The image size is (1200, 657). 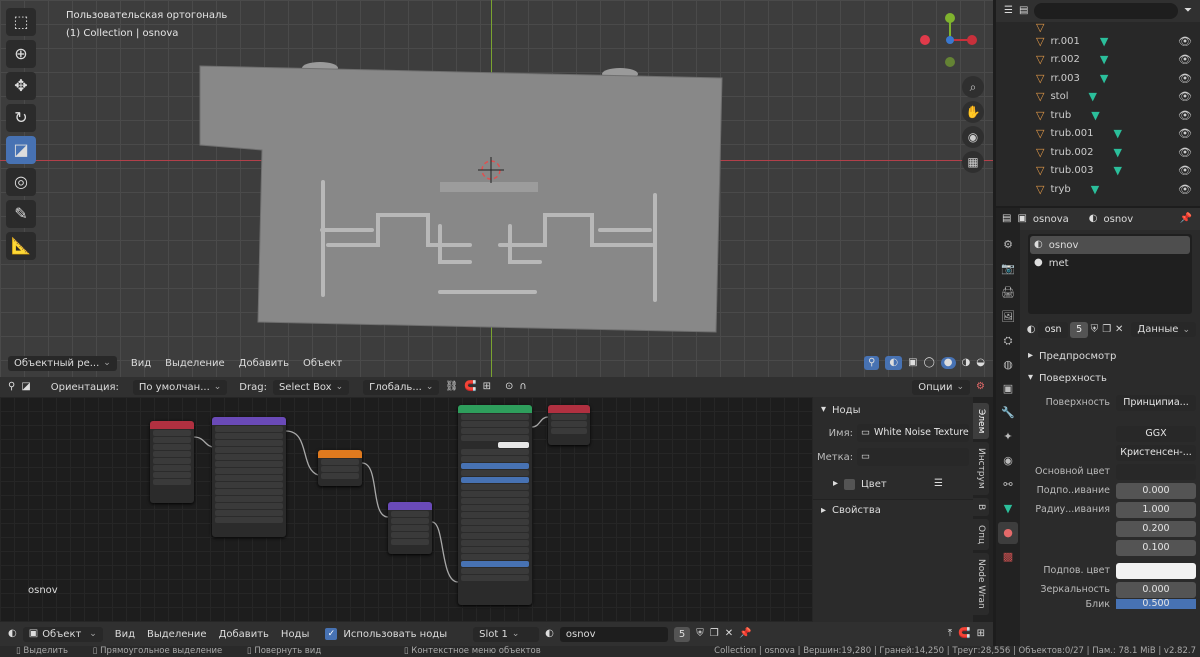 I want to click on radius-z-field: 0.100, so click(x=1156, y=547).